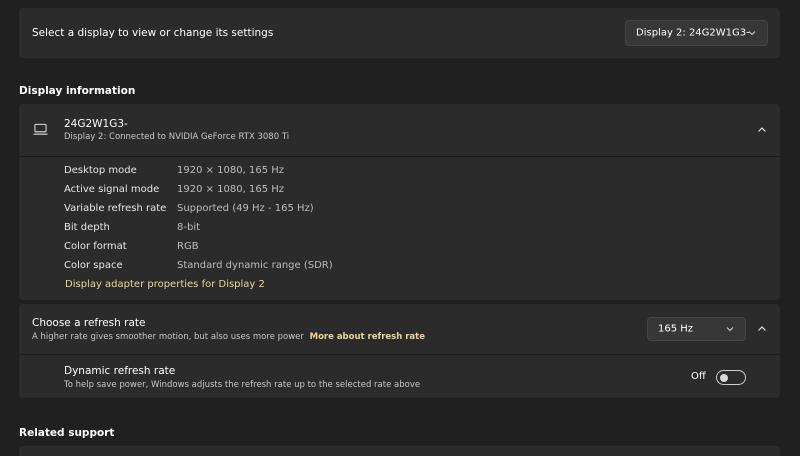 This screenshot has width=800, height=456. I want to click on info-label: Color format, so click(95, 246).